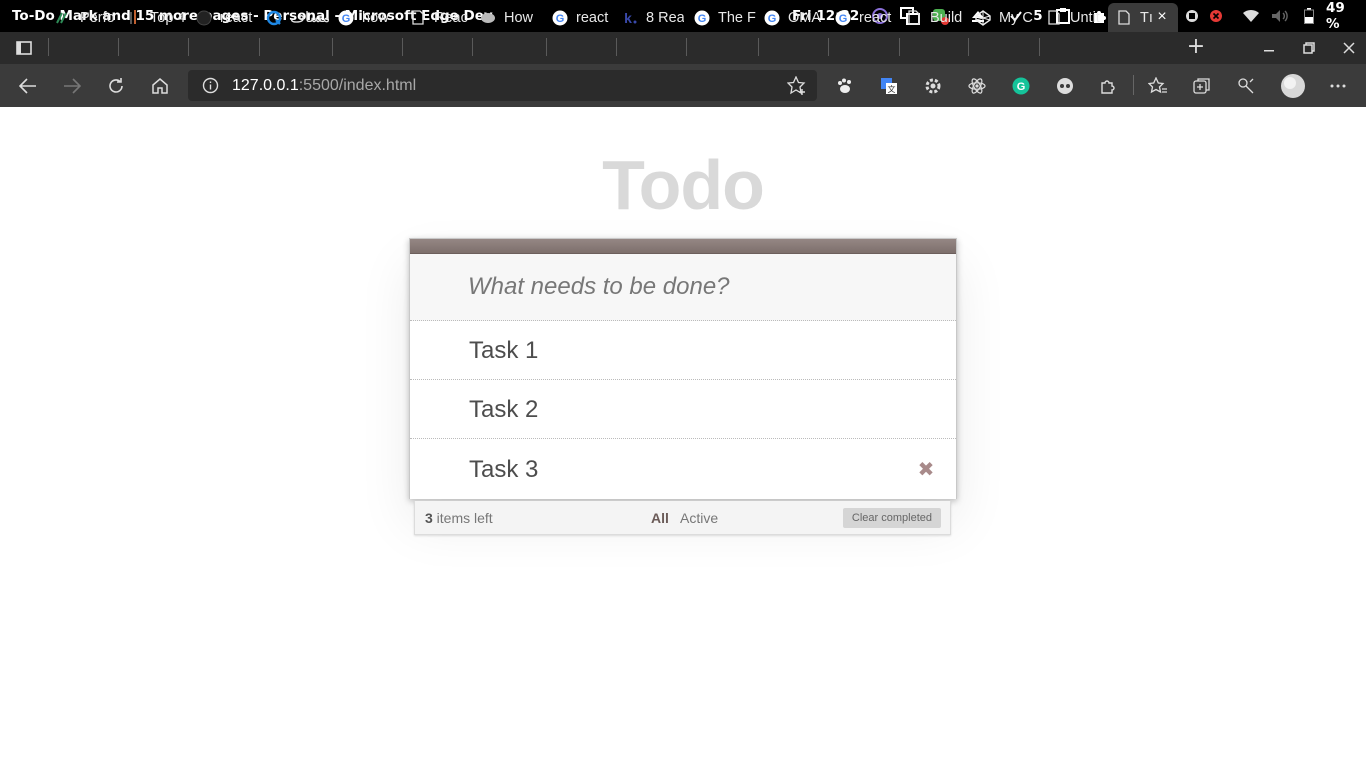 The width and height of the screenshot is (1366, 768). Describe the element at coordinates (204, 18) in the screenshot. I see `github-icon` at that location.